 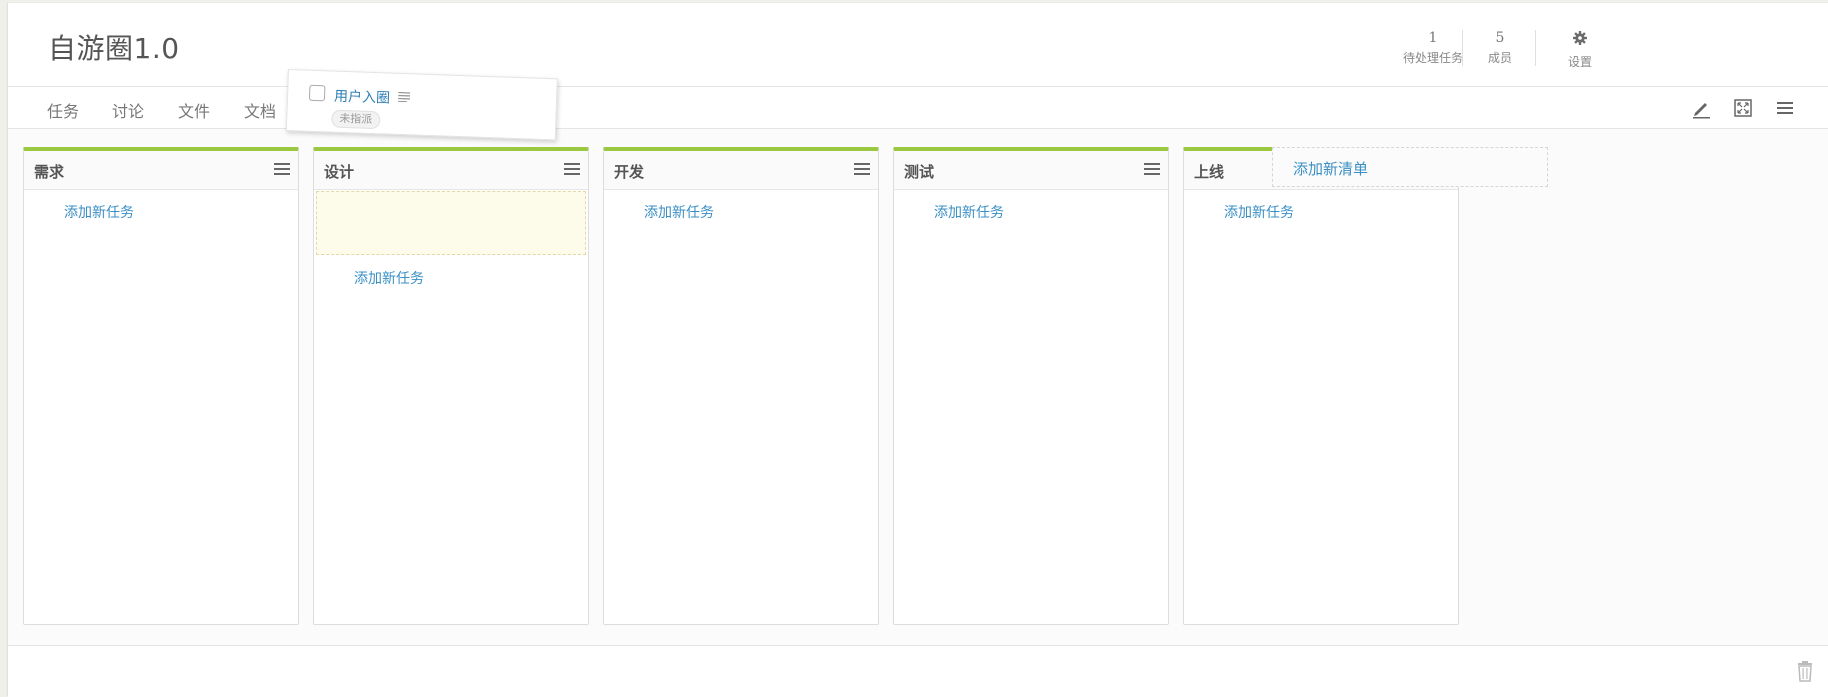 I want to click on assignee-badge: 未指派, so click(x=355, y=119).